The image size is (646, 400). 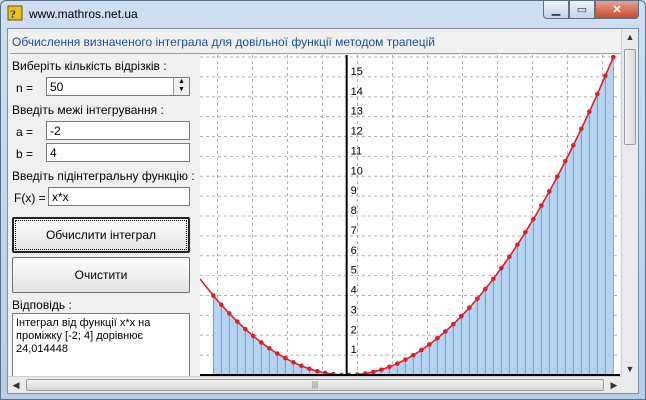 What do you see at coordinates (614, 385) in the screenshot?
I see `scroll-right-icon: ▶` at bounding box center [614, 385].